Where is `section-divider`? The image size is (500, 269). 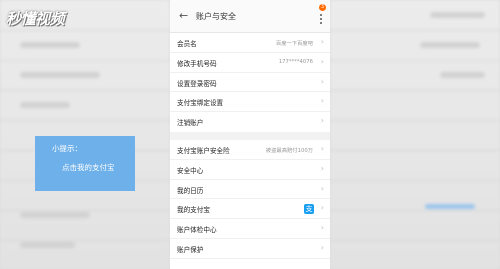
section-divider is located at coordinates (250, 135).